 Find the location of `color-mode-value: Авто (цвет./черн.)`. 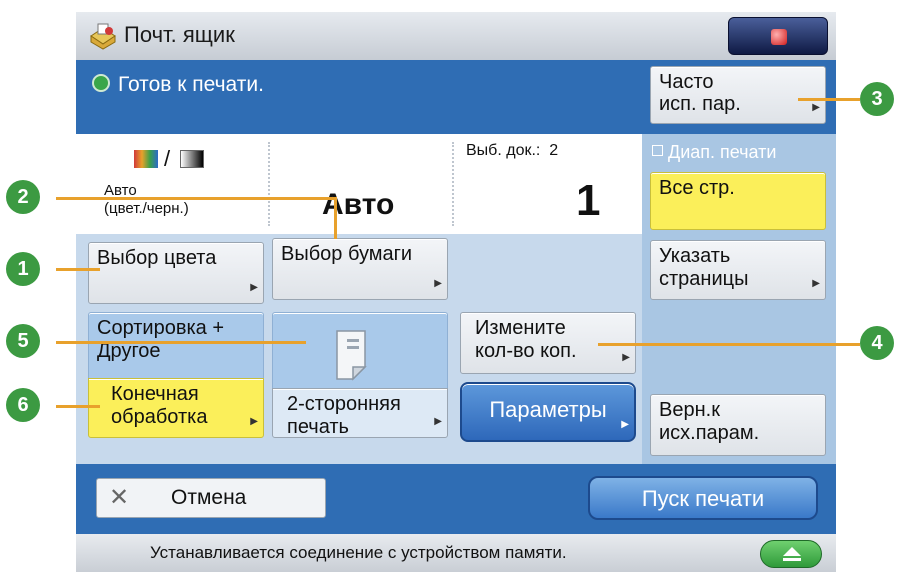

color-mode-value: Авто (цвет./черн.) is located at coordinates (146, 199).